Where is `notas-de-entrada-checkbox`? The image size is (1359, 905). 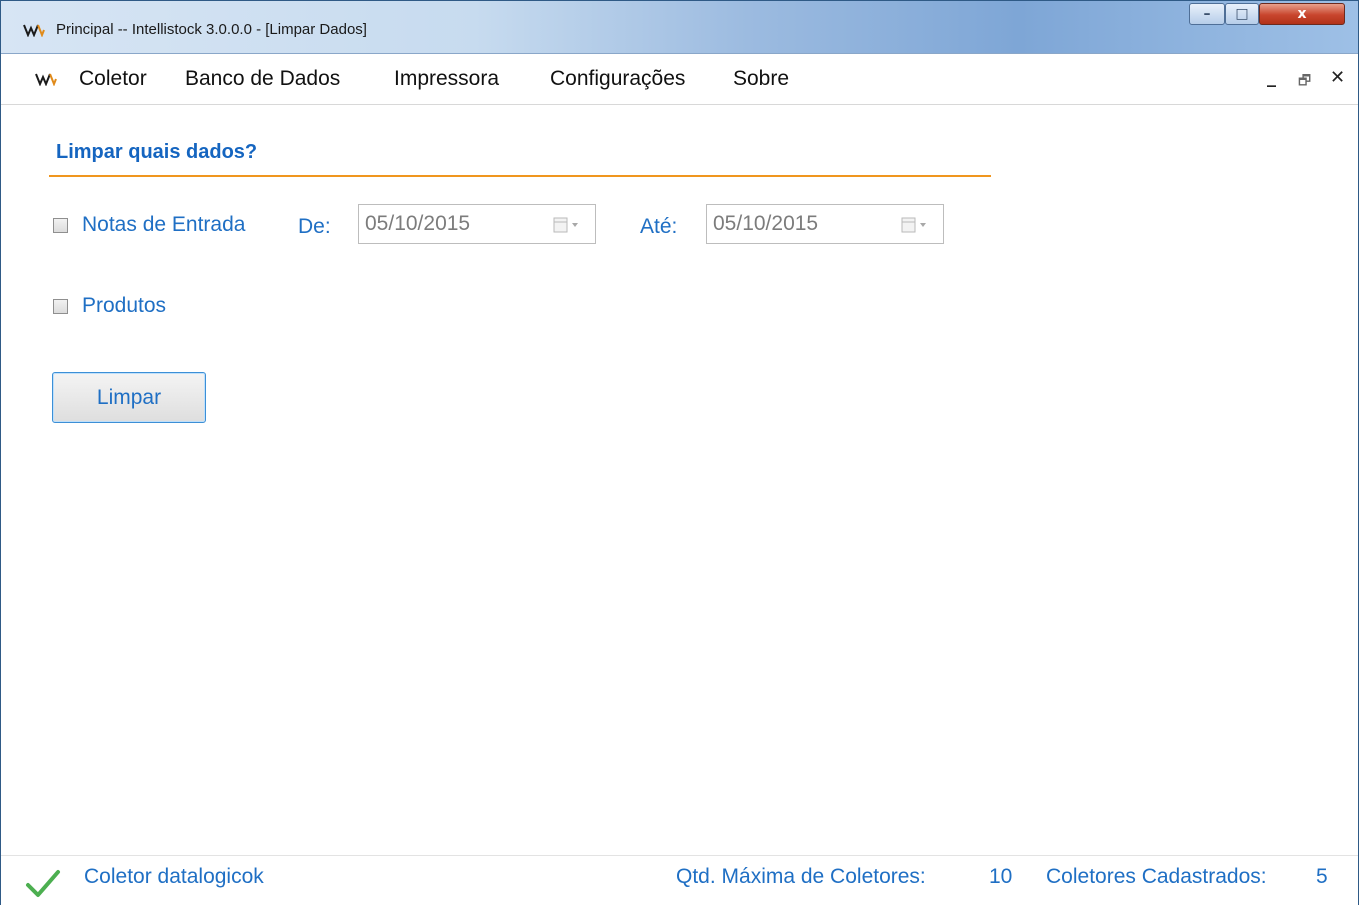 notas-de-entrada-checkbox is located at coordinates (60, 225).